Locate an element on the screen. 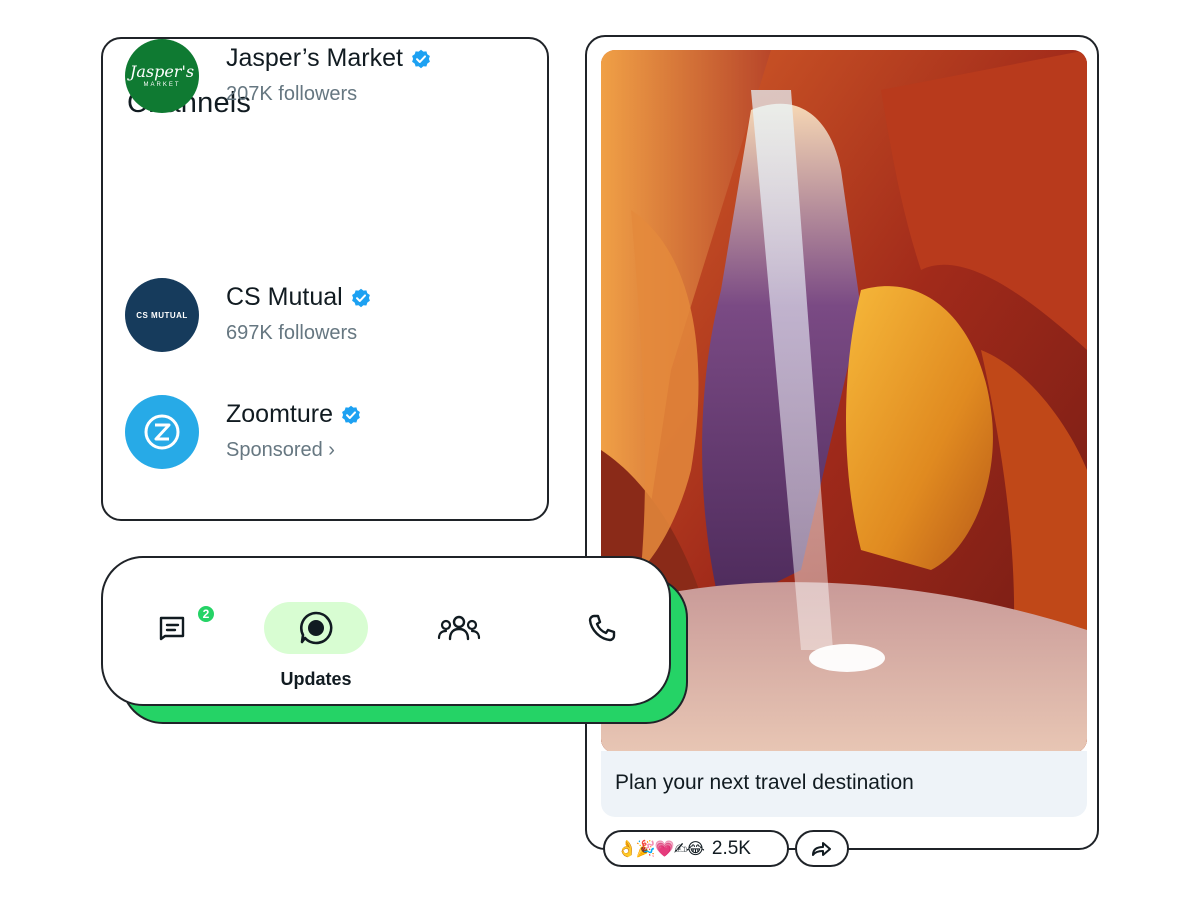 The width and height of the screenshot is (1200, 900). updates-icon is located at coordinates (316, 628).